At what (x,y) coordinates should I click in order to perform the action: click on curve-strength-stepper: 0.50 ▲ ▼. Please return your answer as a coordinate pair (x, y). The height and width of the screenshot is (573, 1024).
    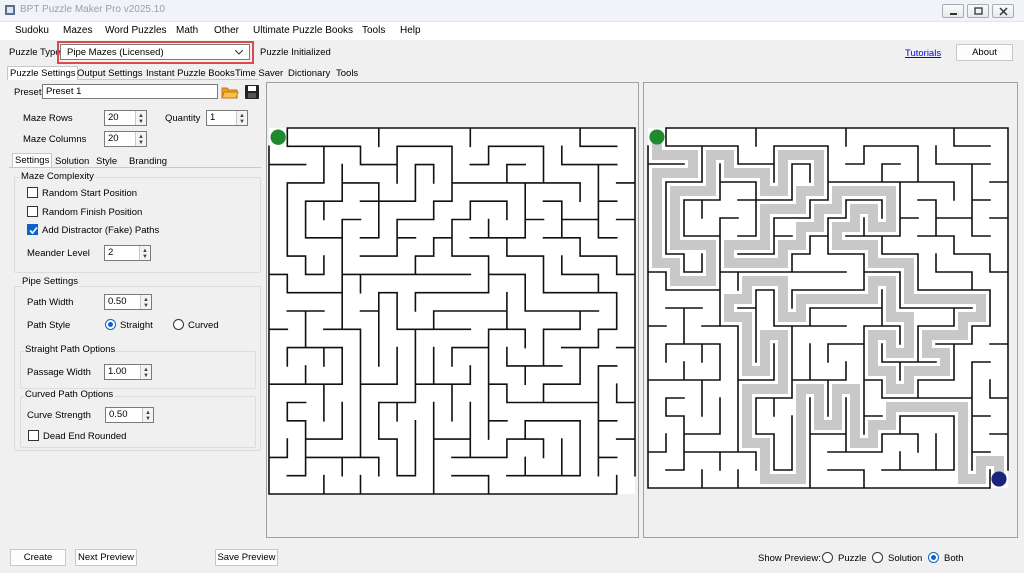
    Looking at the image, I should click on (129, 415).